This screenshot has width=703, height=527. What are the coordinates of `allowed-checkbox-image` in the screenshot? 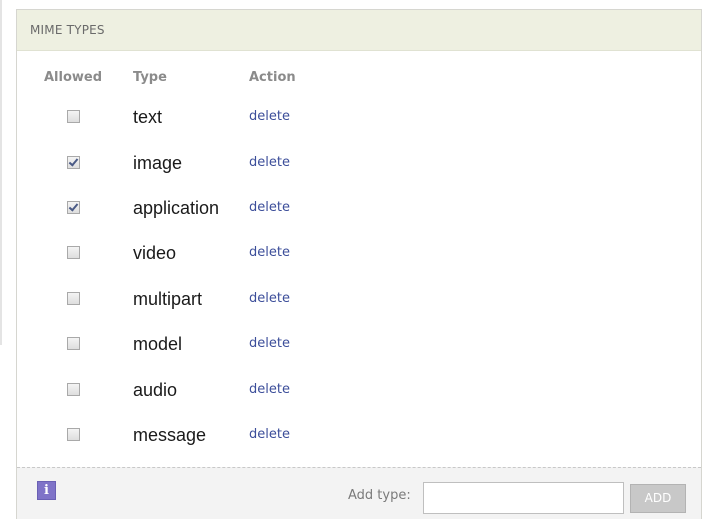 It's located at (73, 162).